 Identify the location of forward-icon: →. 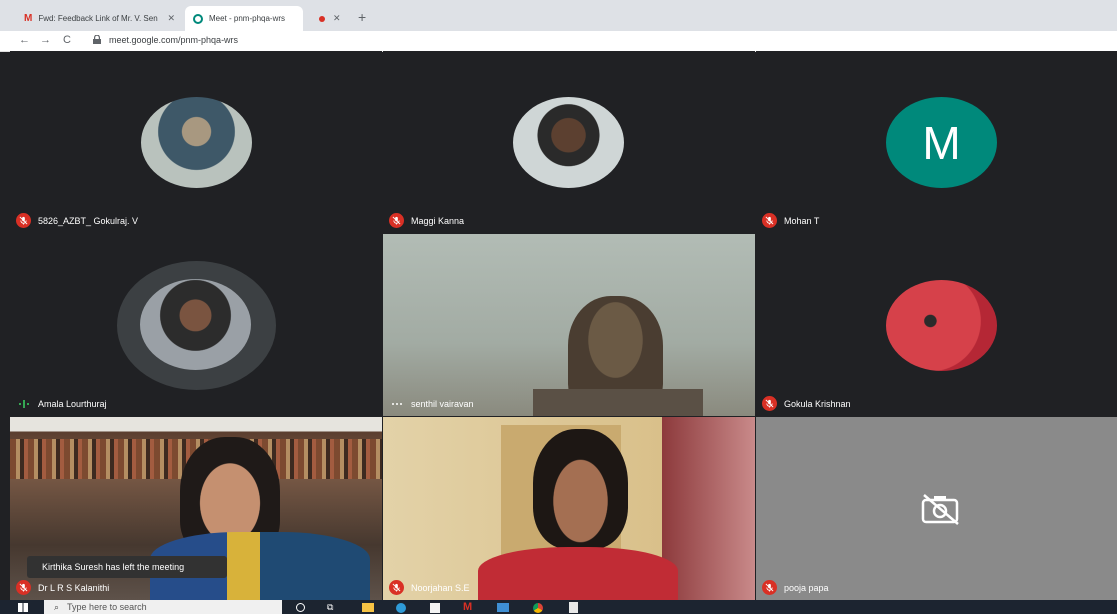
(45, 40).